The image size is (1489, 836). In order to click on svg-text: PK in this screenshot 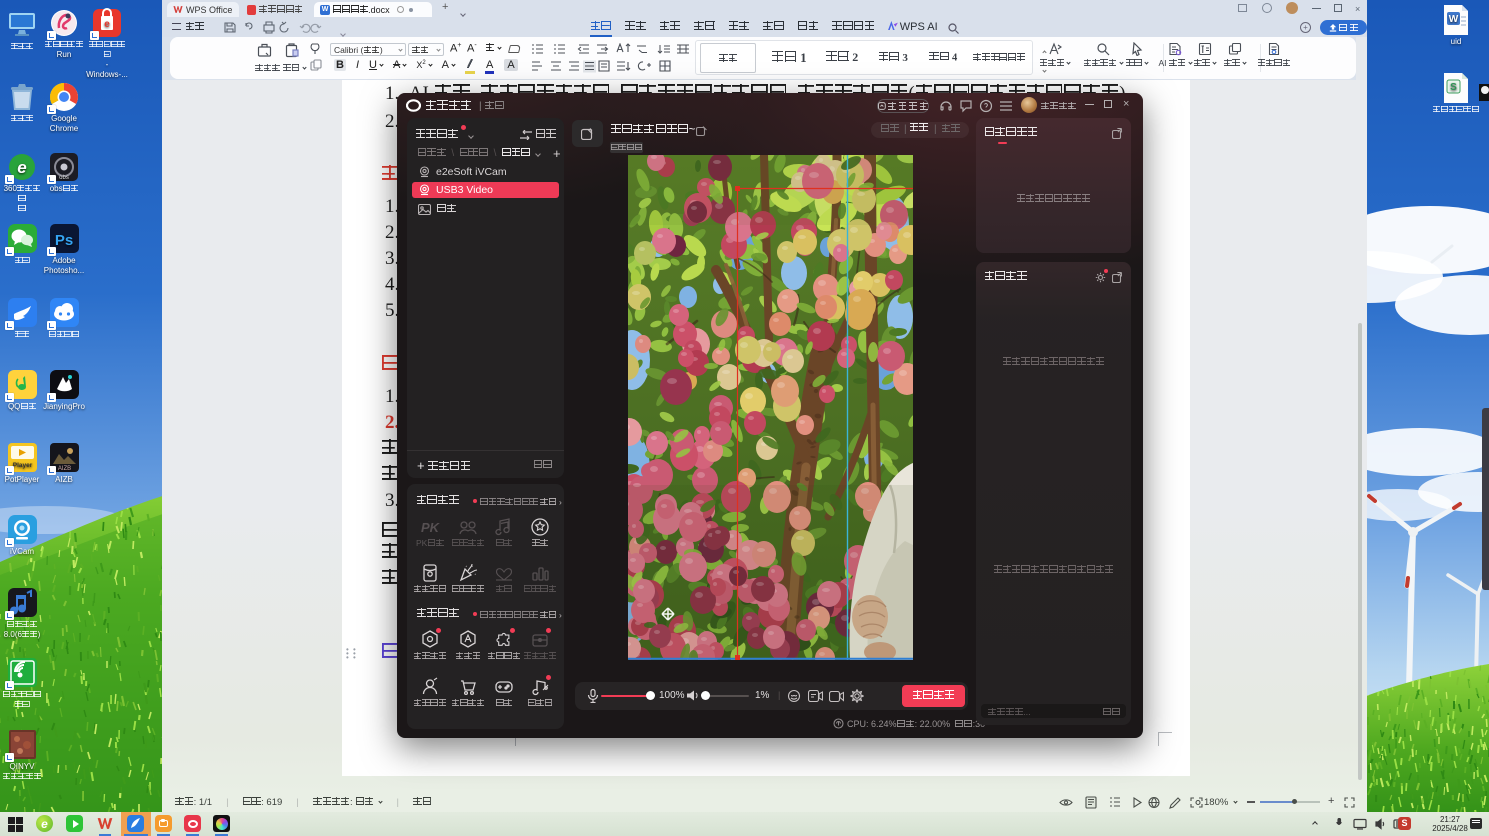, I will do `click(430, 527)`.